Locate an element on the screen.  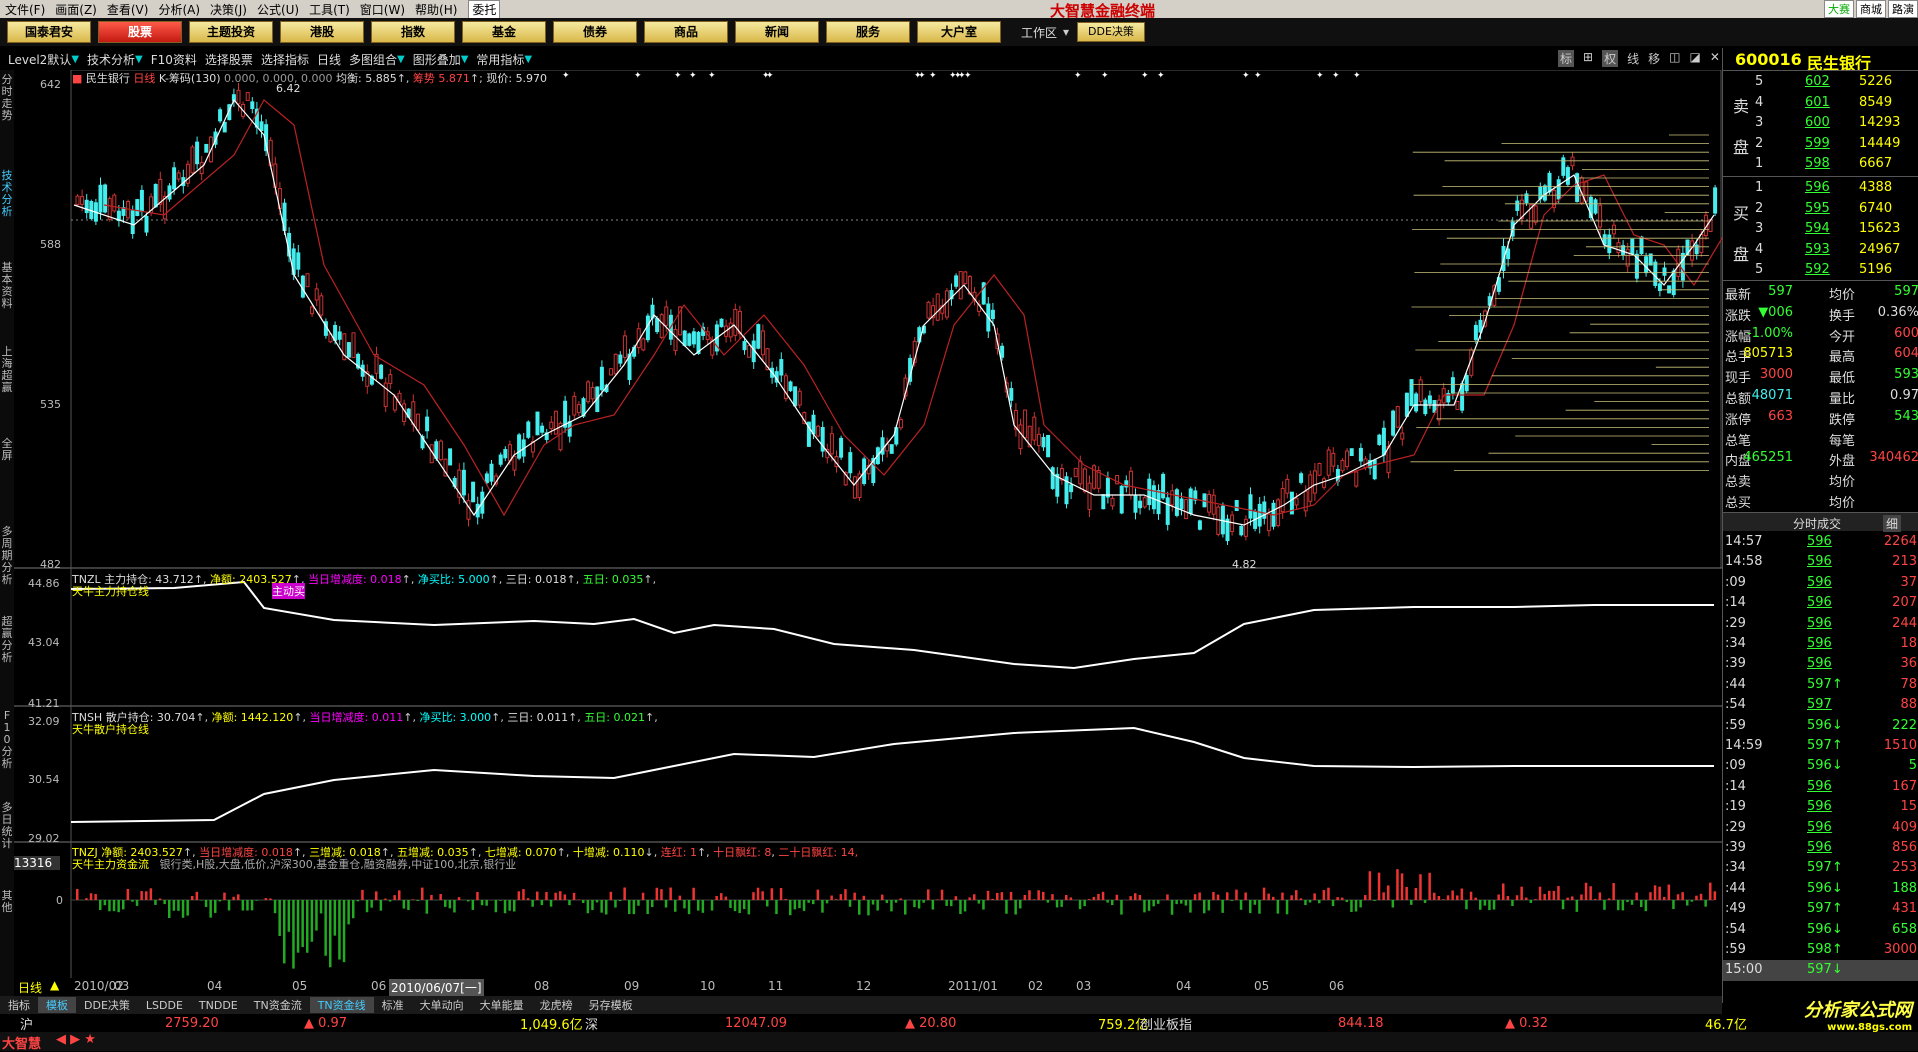
nav-button: 股票 is located at coordinates (140, 32).